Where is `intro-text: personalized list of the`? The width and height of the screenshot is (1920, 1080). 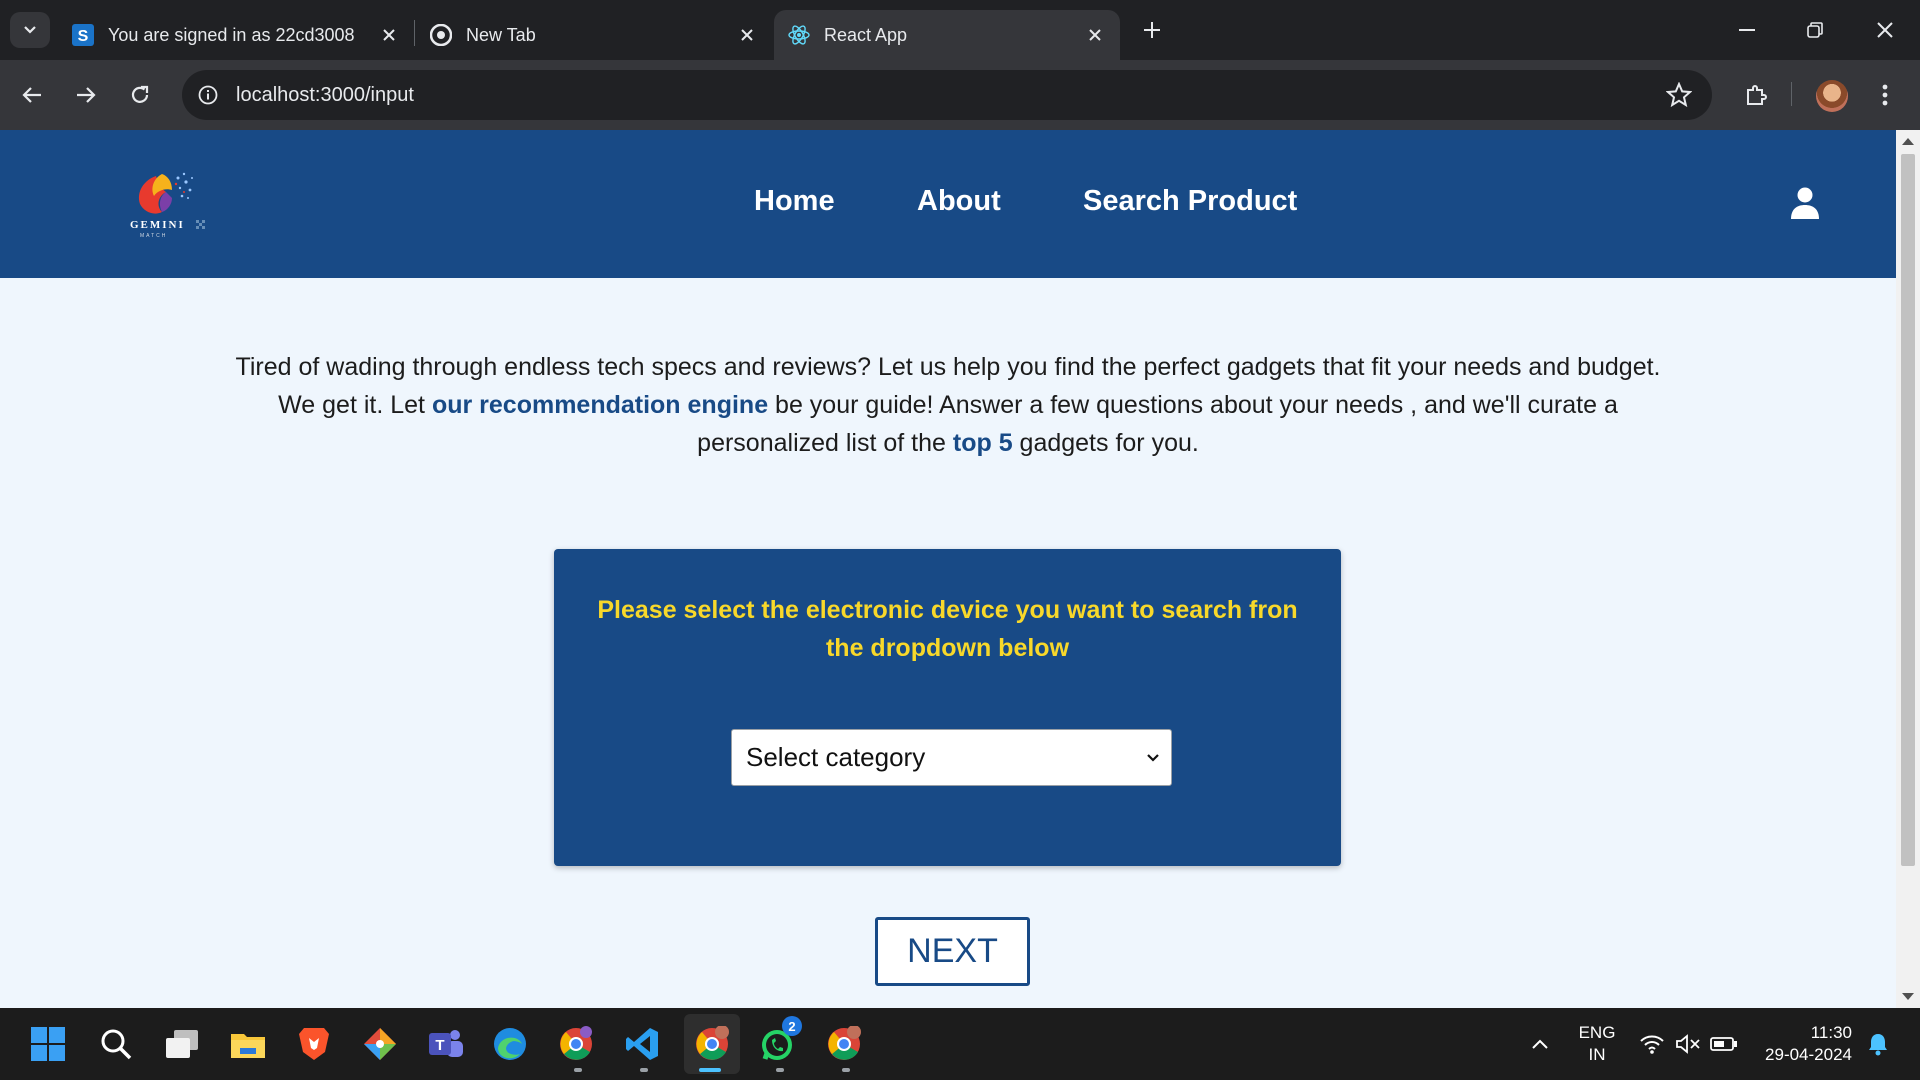 intro-text: personalized list of the is located at coordinates (825, 443).